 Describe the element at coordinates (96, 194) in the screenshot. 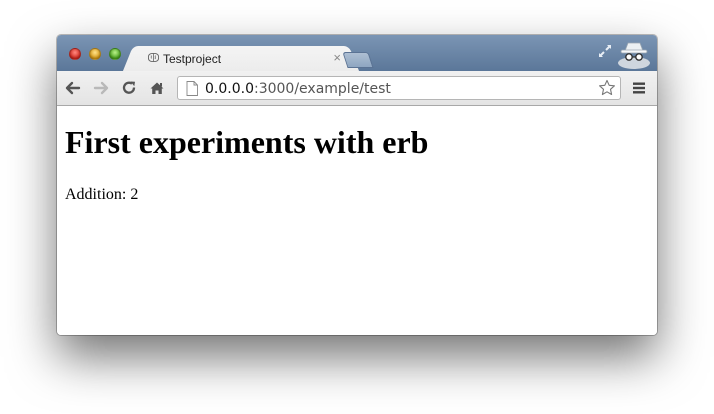

I see `addition-label: Addition:` at that location.